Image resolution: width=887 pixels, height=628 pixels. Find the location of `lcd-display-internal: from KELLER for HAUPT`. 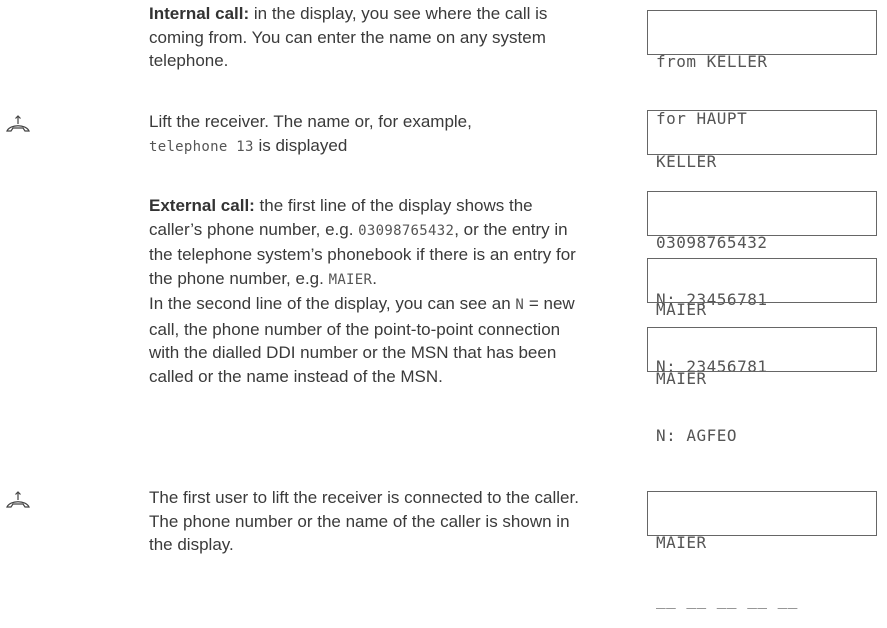

lcd-display-internal: from KELLER for HAUPT is located at coordinates (762, 69).